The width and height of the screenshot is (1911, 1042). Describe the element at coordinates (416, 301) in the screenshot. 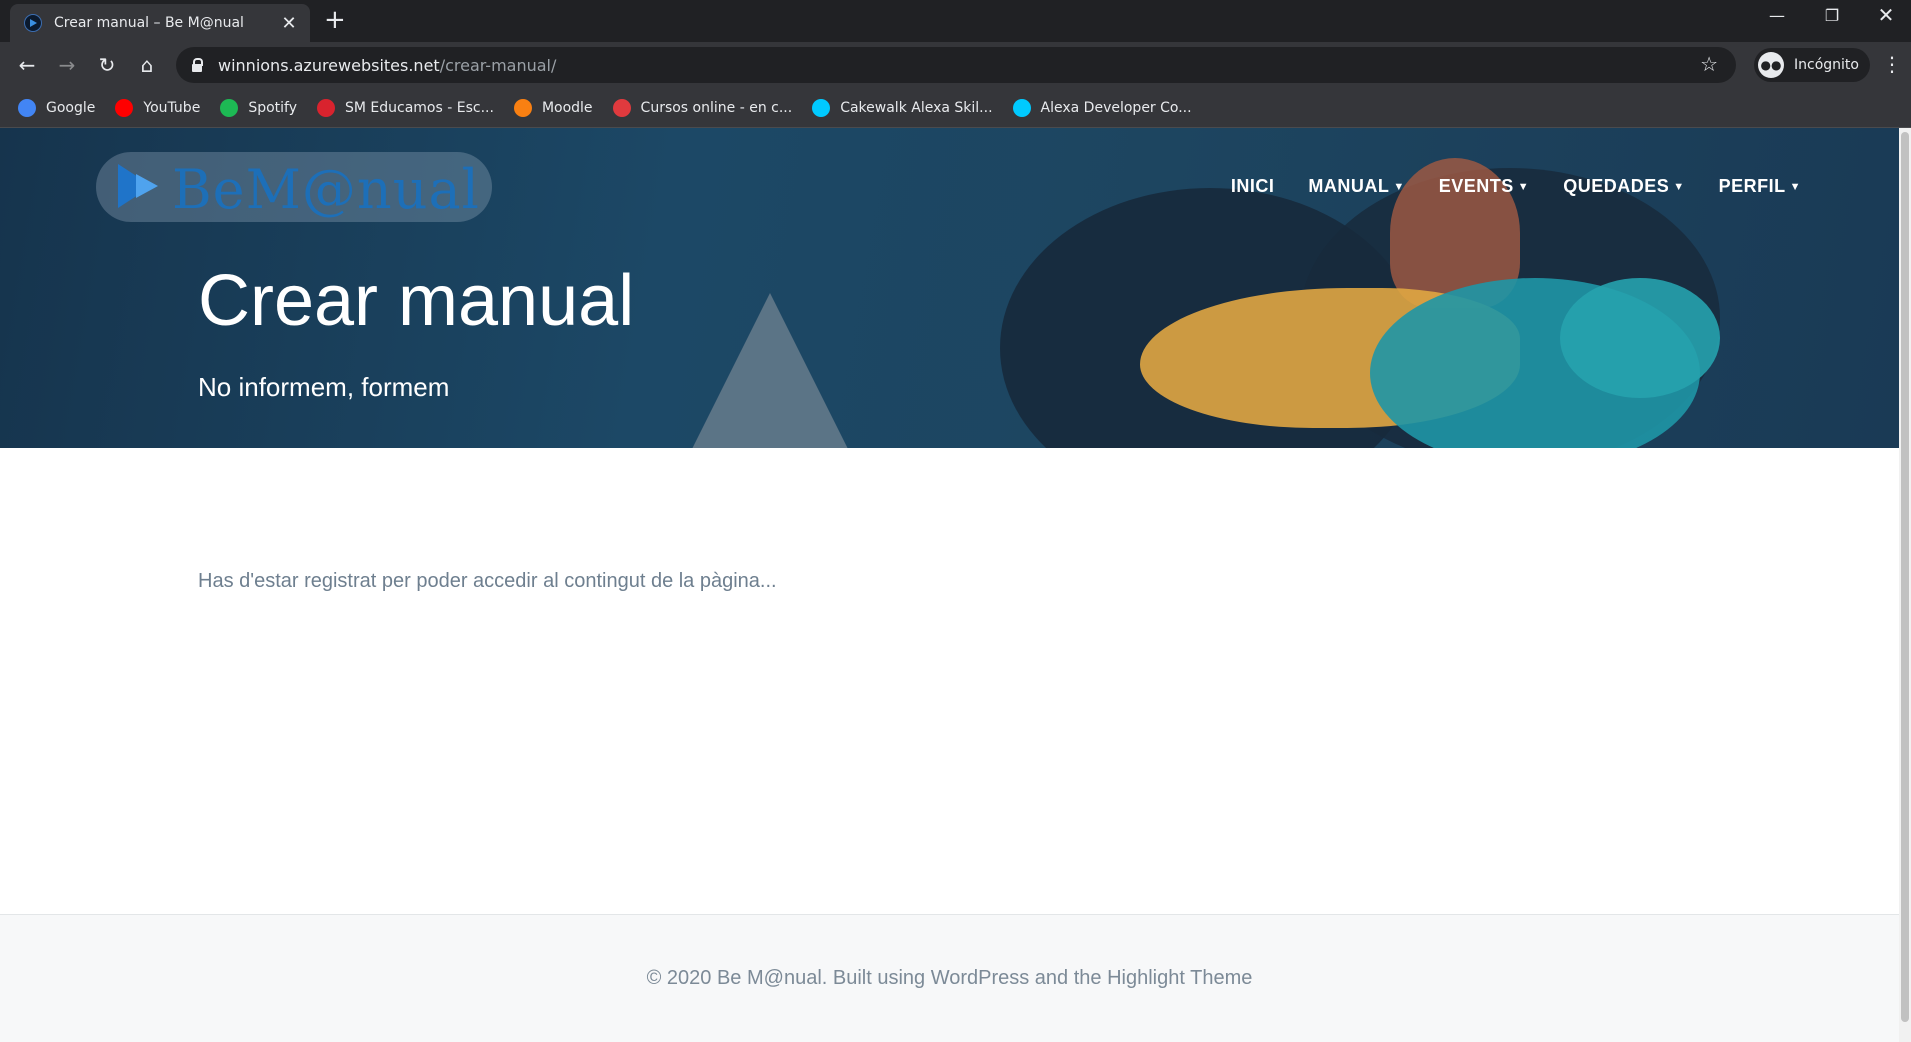

I see `page-title: Crear manual` at that location.